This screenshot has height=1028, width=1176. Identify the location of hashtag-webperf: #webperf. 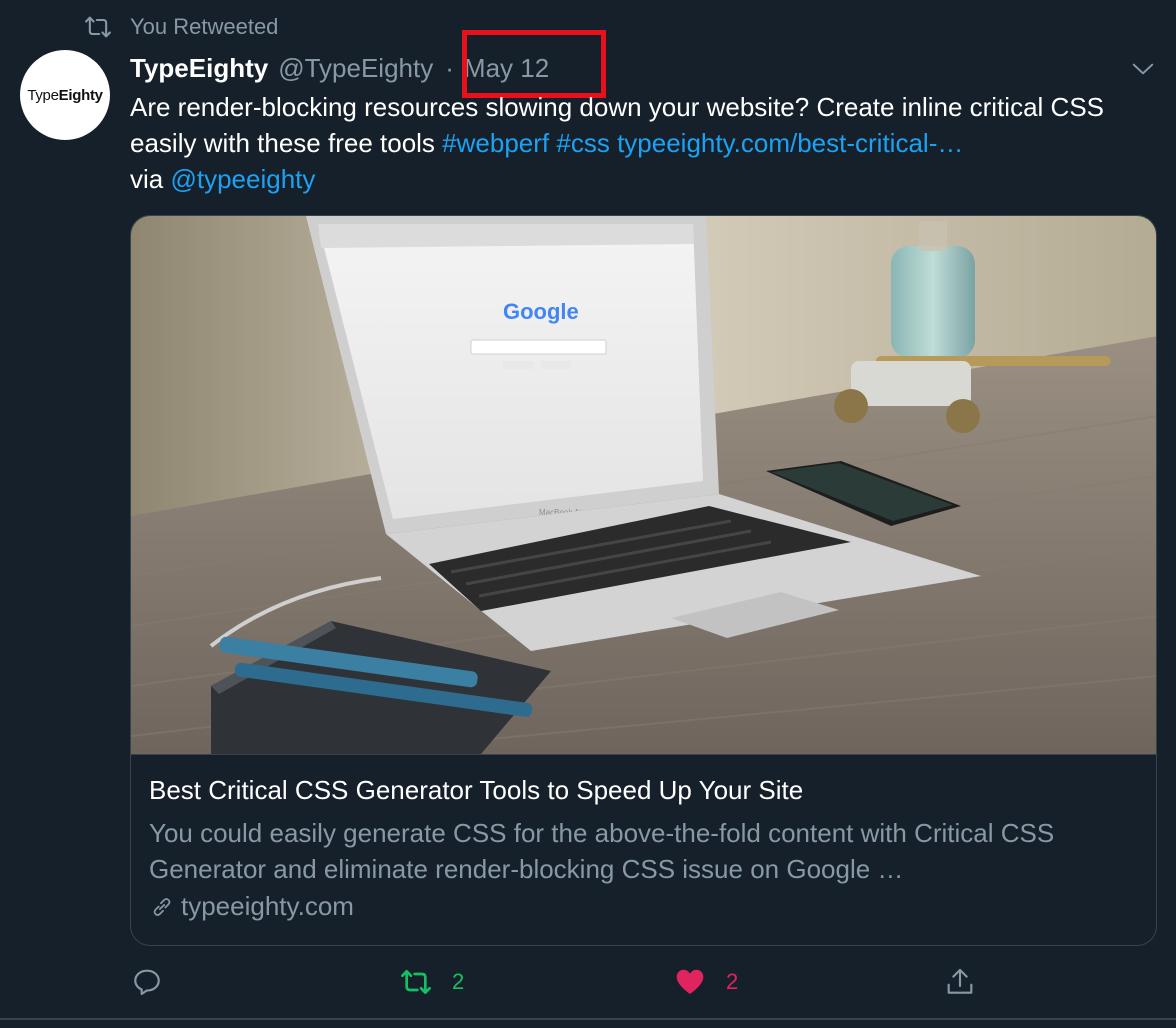
(495, 143).